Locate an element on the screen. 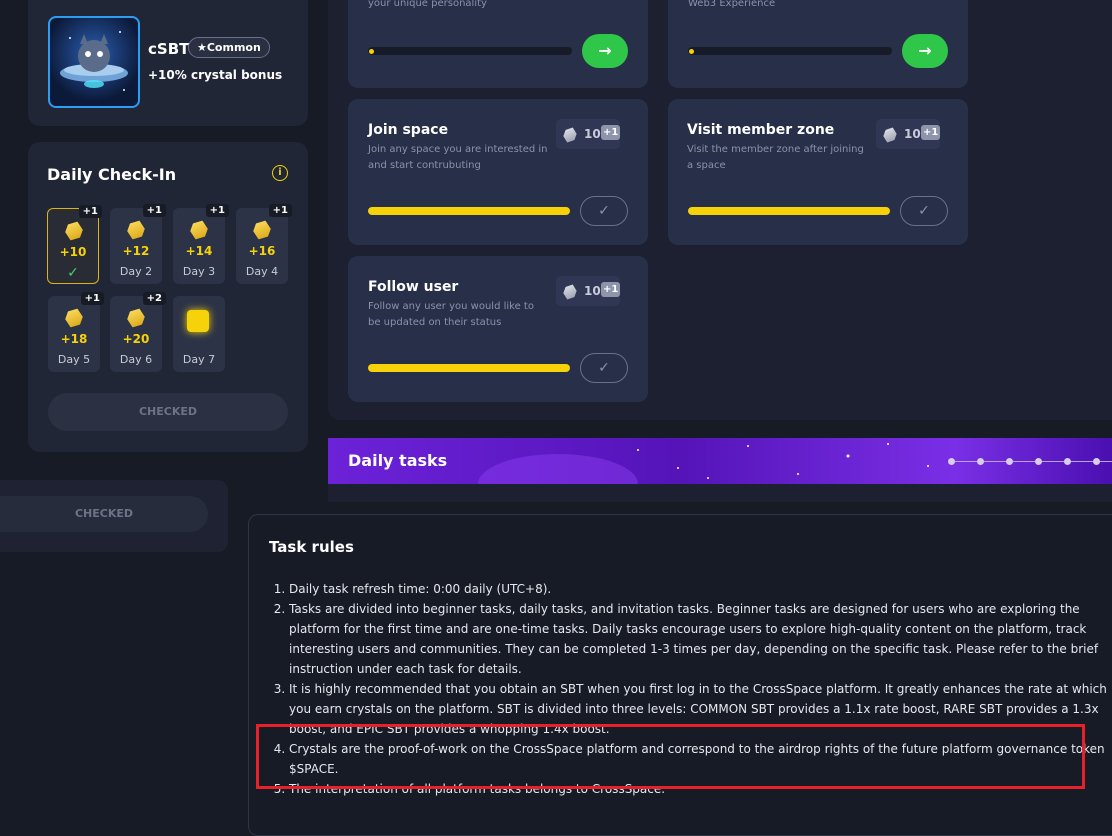 The image size is (1112, 836). info-icon: i is located at coordinates (280, 173).